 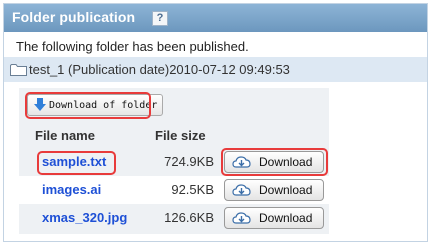 What do you see at coordinates (65, 135) in the screenshot?
I see `column-header-name: File name` at bounding box center [65, 135].